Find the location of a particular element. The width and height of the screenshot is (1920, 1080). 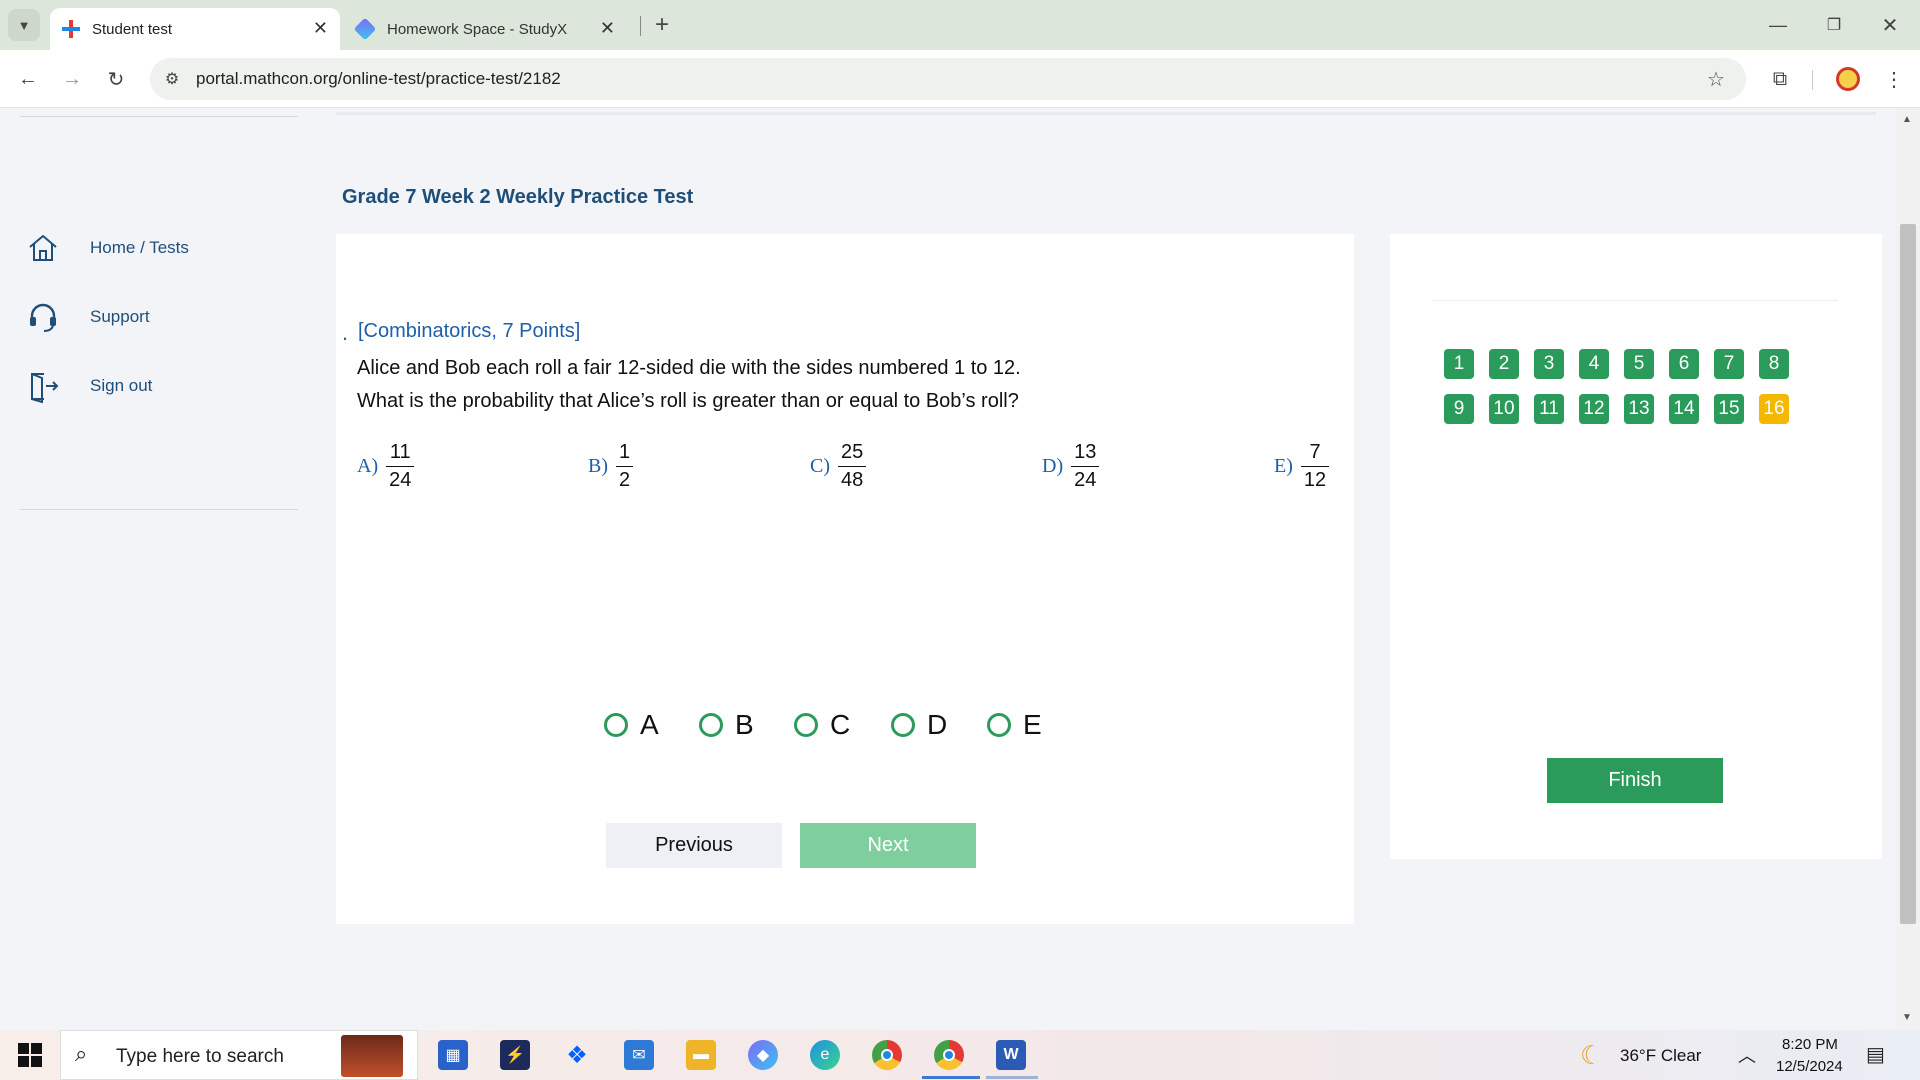

mail-icon: ✉ is located at coordinates (639, 1055).